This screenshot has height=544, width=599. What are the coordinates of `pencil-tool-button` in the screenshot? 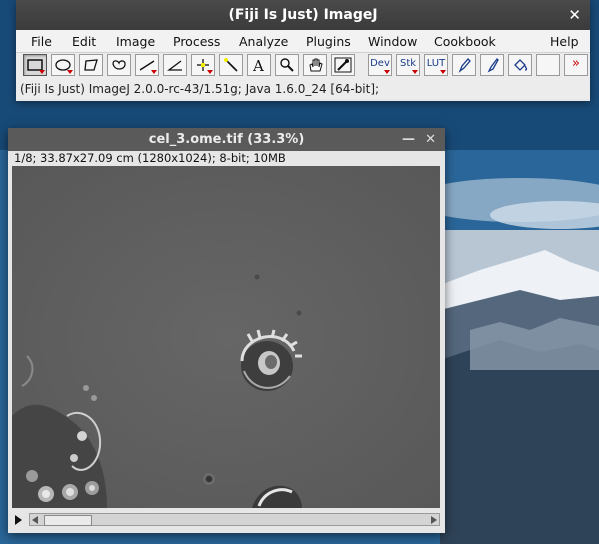 It's located at (464, 65).